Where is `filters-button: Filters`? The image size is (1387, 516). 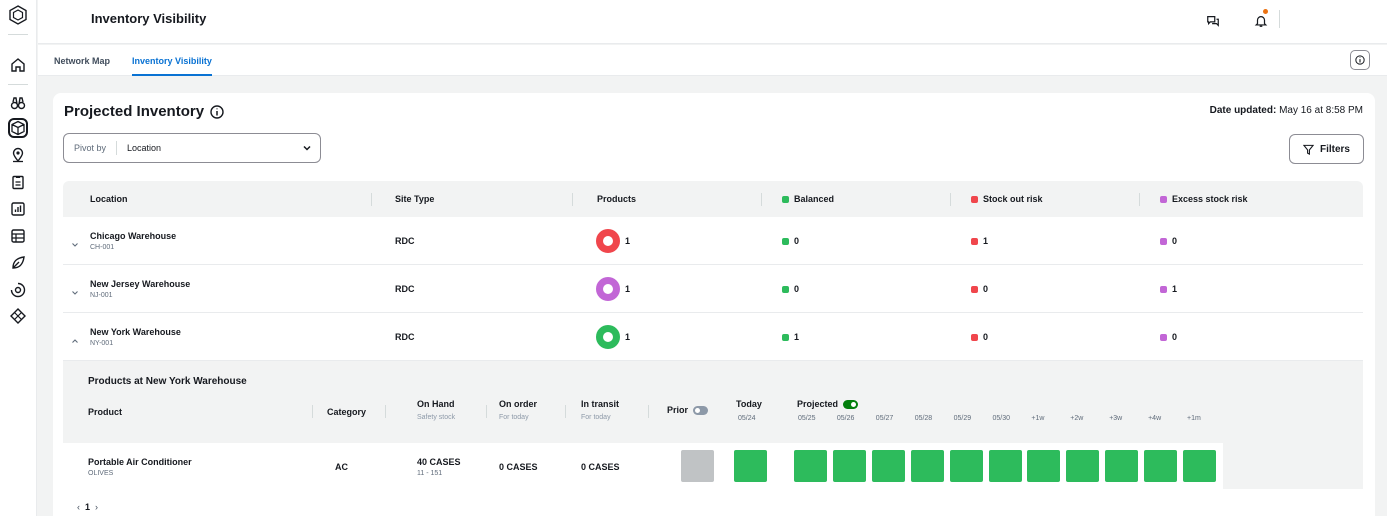
filters-button: Filters is located at coordinates (1326, 149).